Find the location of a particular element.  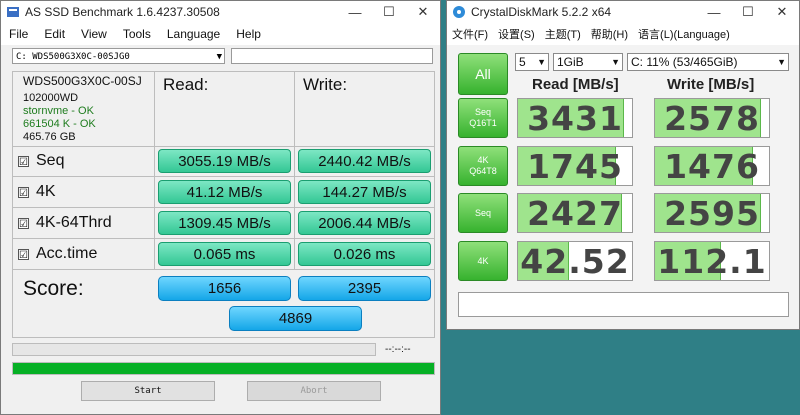

menu-edit: Edit is located at coordinates (54, 34).